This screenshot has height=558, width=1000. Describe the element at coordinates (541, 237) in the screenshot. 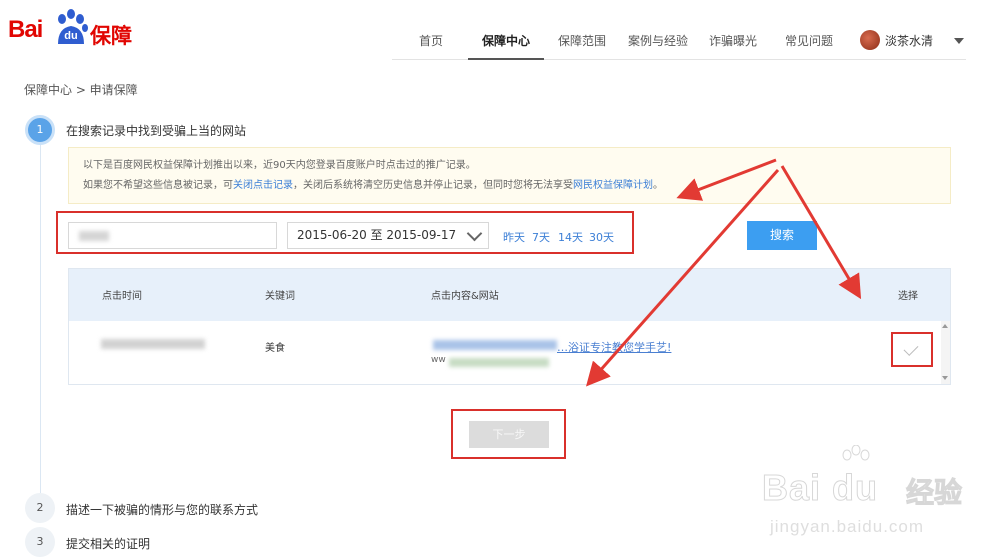

I see `quick-range-7-days: 7天` at that location.